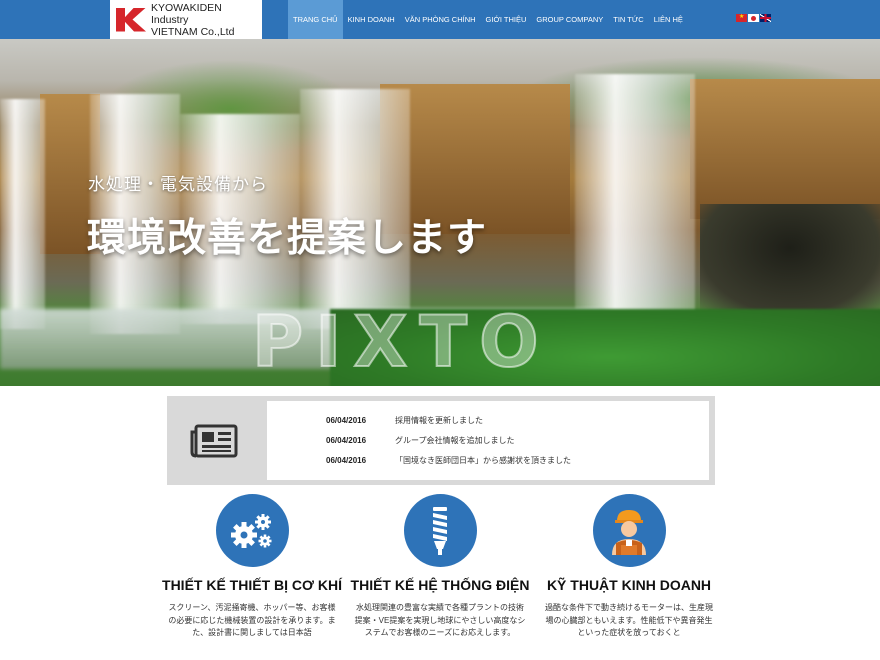 Image resolution: width=880 pixels, height=660 pixels. What do you see at coordinates (790, 259) in the screenshot?
I see `cave-shadow` at bounding box center [790, 259].